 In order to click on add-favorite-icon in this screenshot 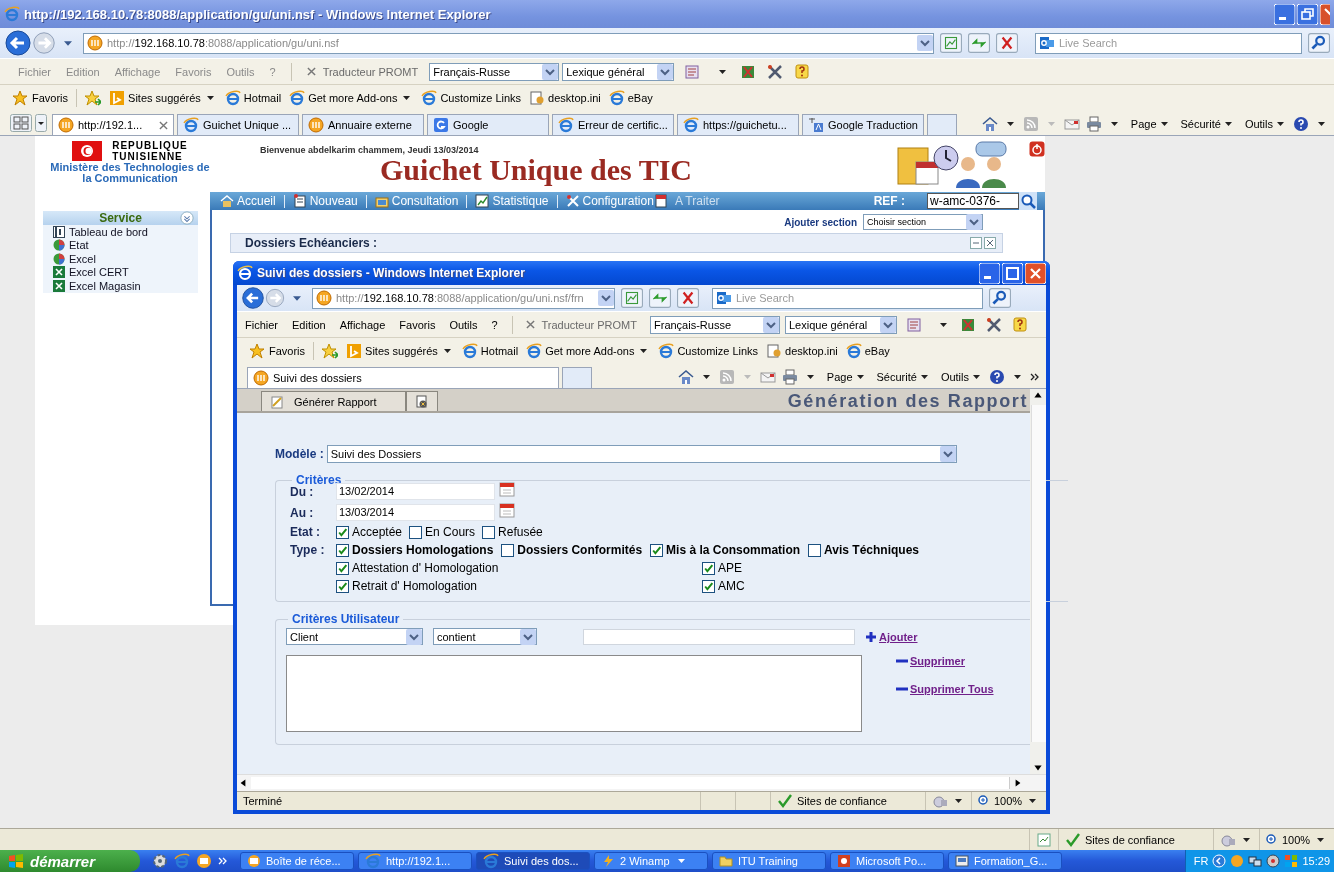, I will do `click(93, 98)`.